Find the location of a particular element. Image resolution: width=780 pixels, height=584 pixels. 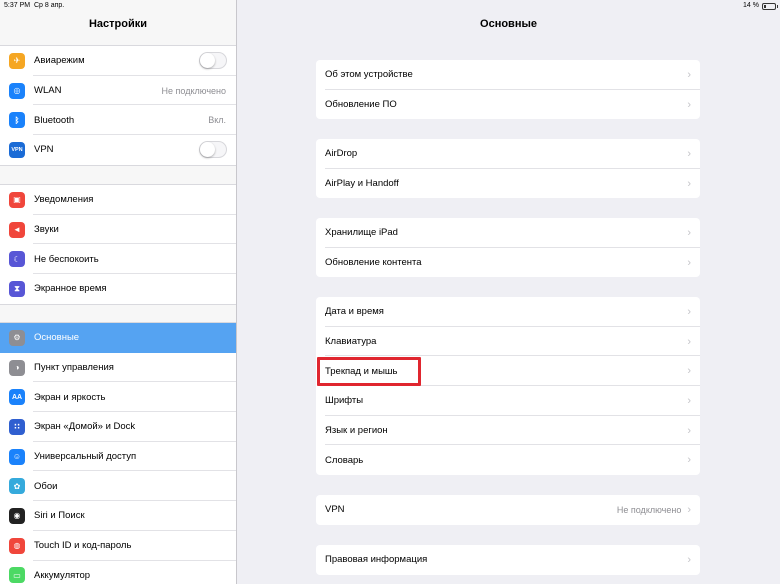

bluetooth-icon: ᛒ is located at coordinates (17, 120).